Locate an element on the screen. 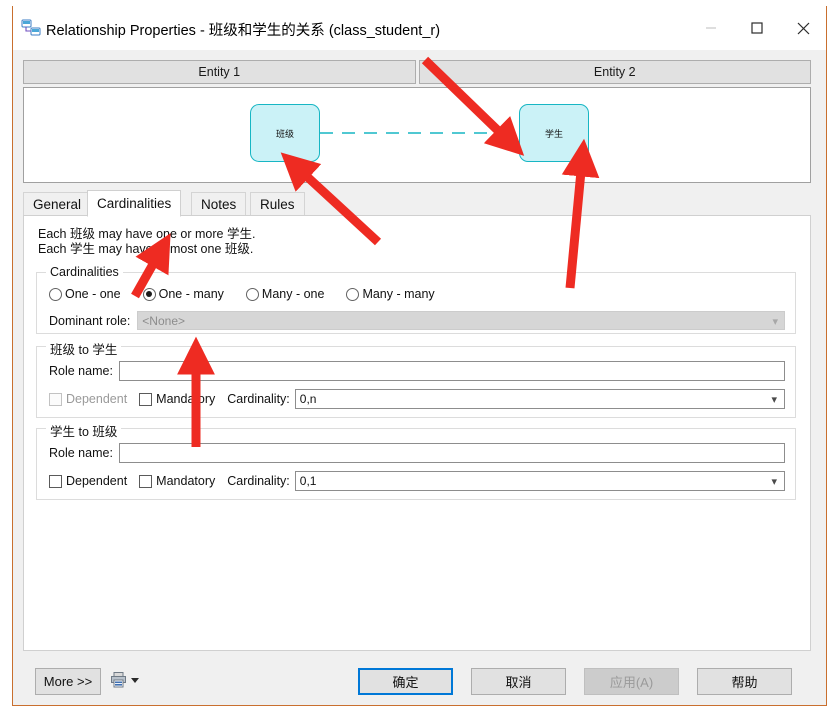 The image size is (839, 714). role-a-cardinality-row: Dependent Mandatory Cardinality: 0,n ▾ is located at coordinates (417, 399).